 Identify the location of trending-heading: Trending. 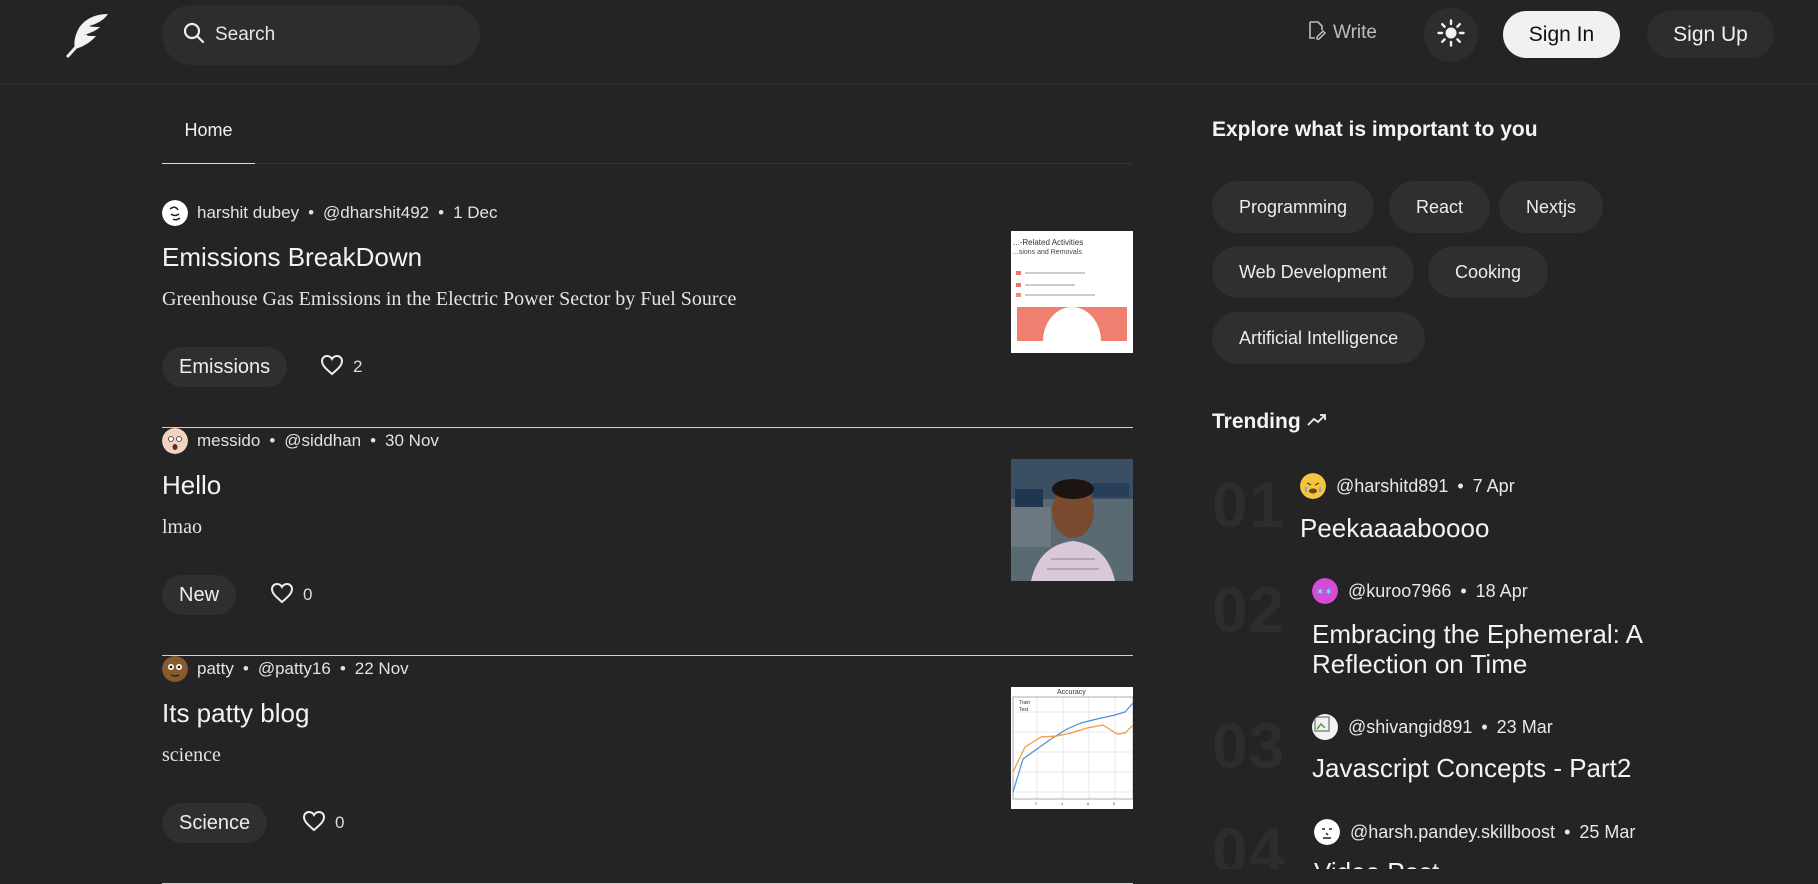
(1269, 422).